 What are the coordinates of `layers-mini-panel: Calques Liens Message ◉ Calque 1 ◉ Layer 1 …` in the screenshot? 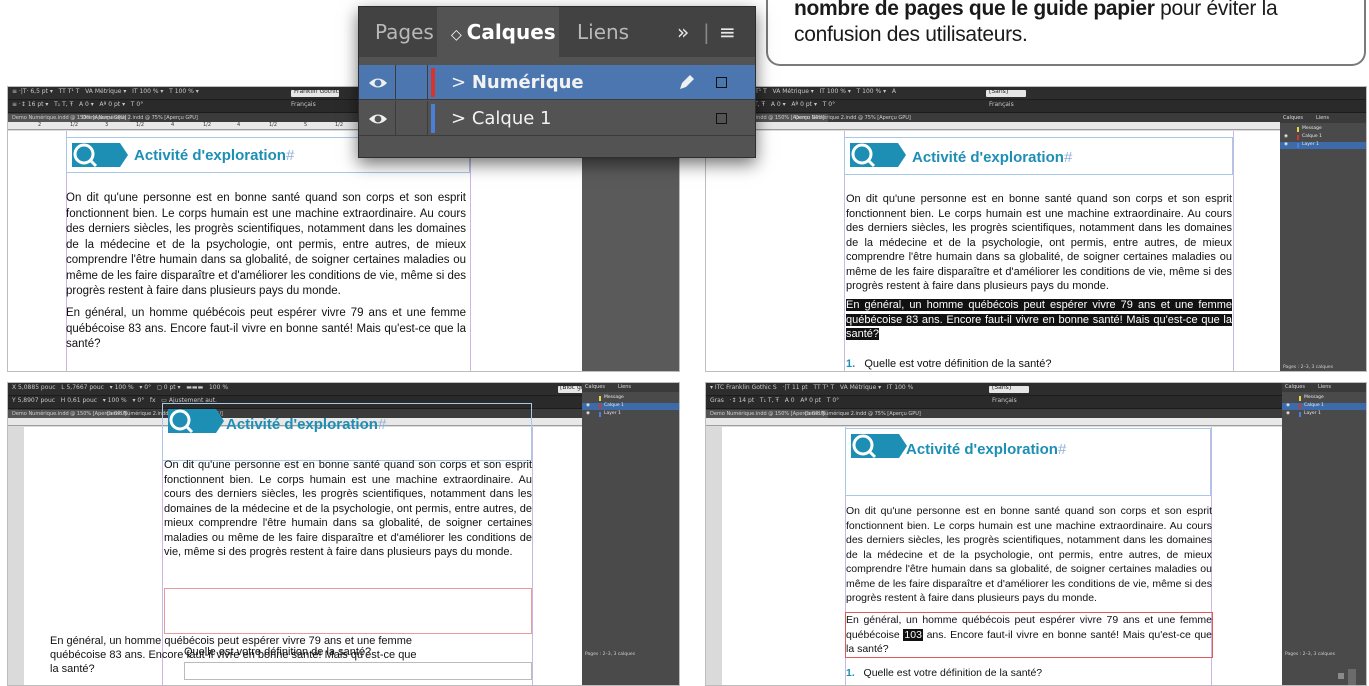 It's located at (1323, 242).